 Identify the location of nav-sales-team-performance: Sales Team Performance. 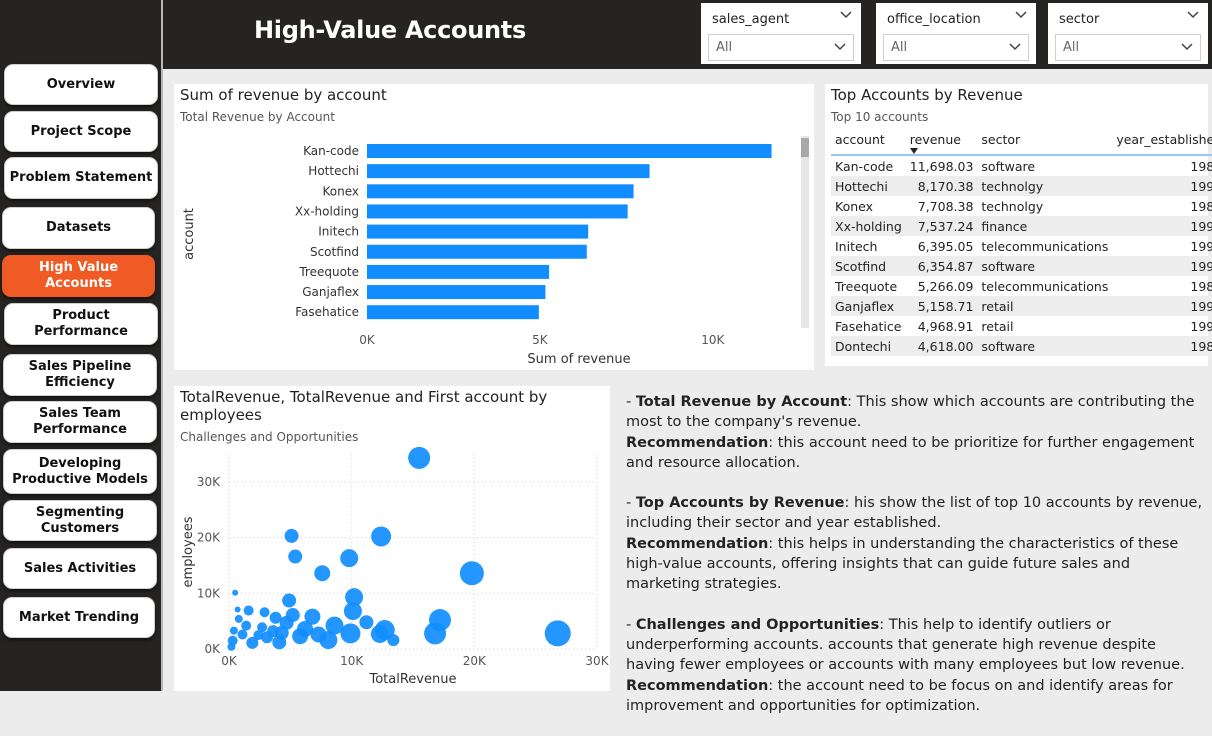
(80, 422).